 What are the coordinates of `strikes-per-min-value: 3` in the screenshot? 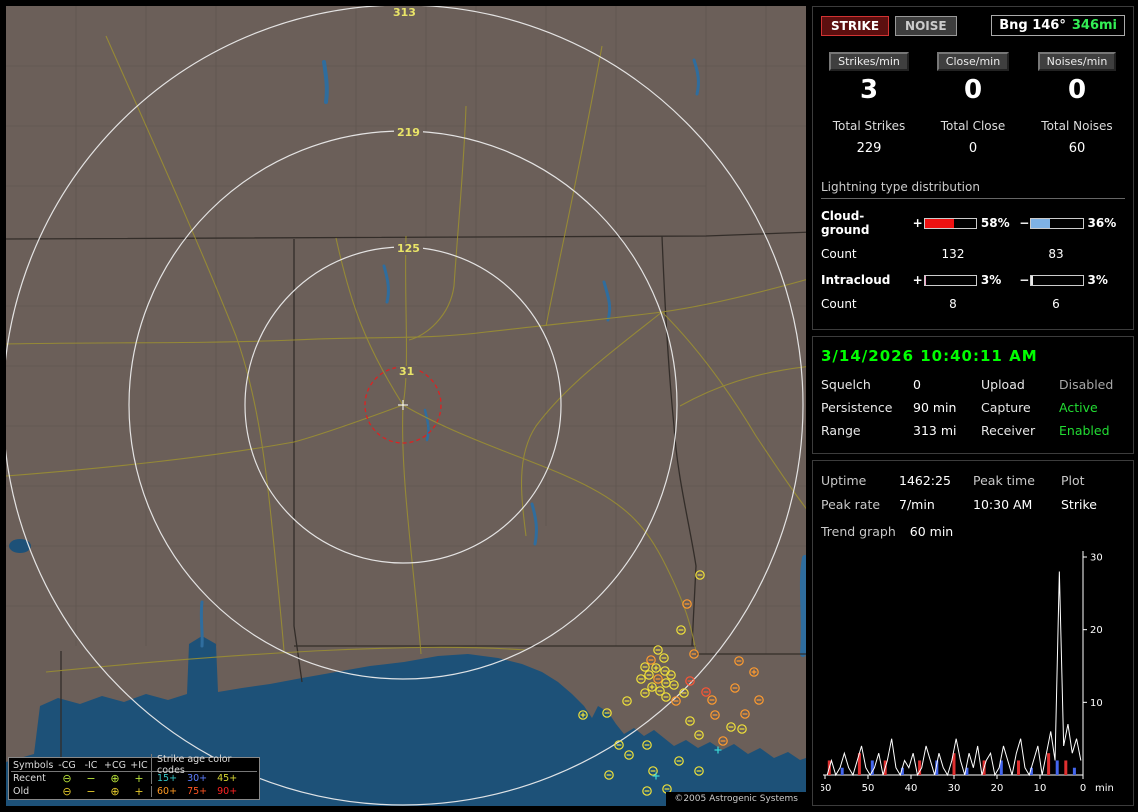 It's located at (869, 90).